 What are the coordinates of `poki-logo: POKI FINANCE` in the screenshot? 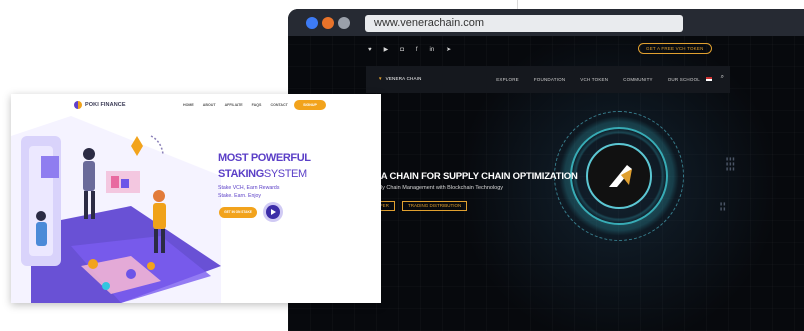 It's located at (100, 105).